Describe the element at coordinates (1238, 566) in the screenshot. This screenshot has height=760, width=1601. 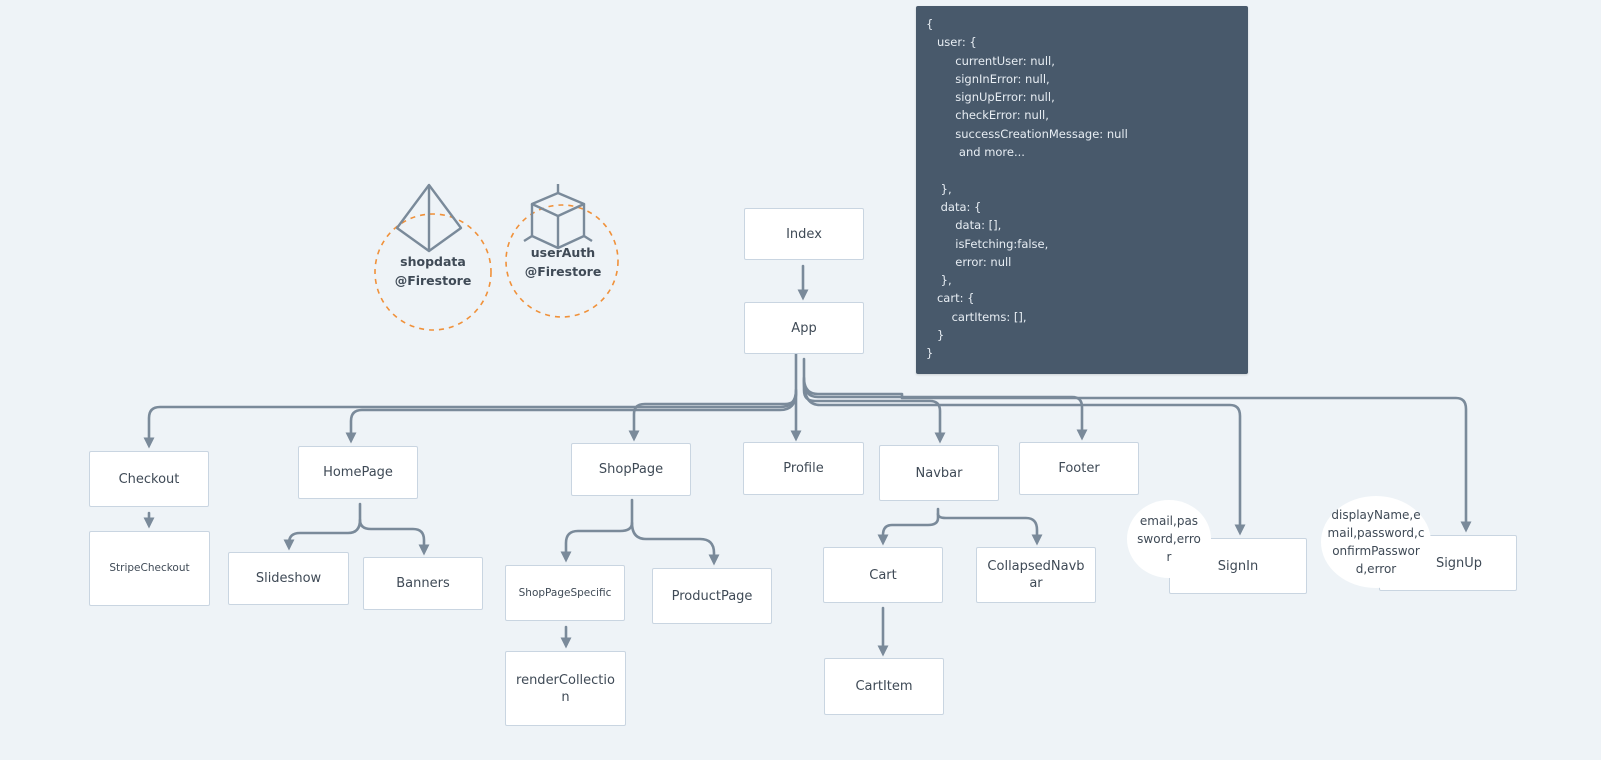
I see `node-label: SignIn` at that location.